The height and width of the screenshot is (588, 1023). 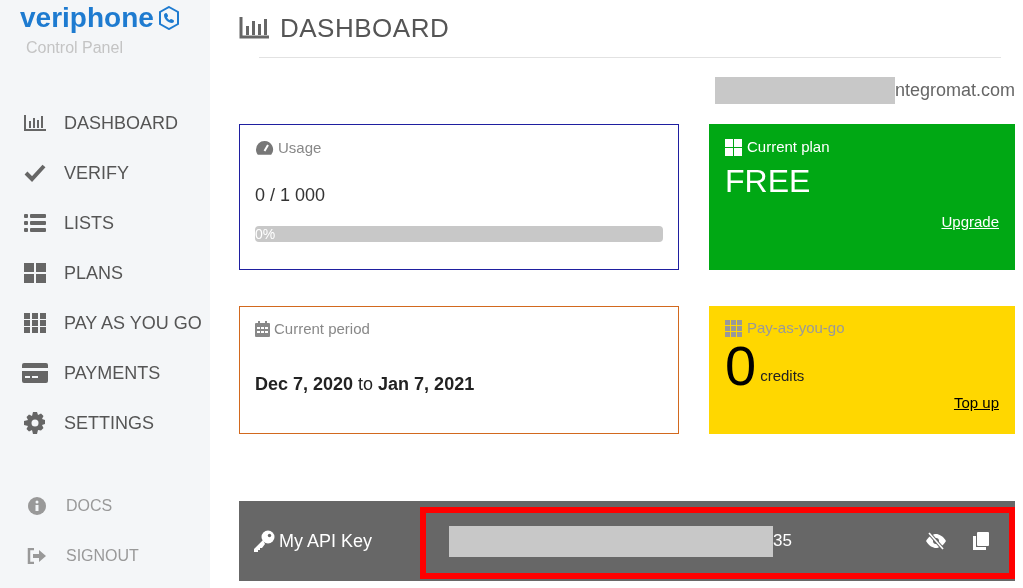 What do you see at coordinates (782, 376) in the screenshot?
I see `credit-unit: credits` at bounding box center [782, 376].